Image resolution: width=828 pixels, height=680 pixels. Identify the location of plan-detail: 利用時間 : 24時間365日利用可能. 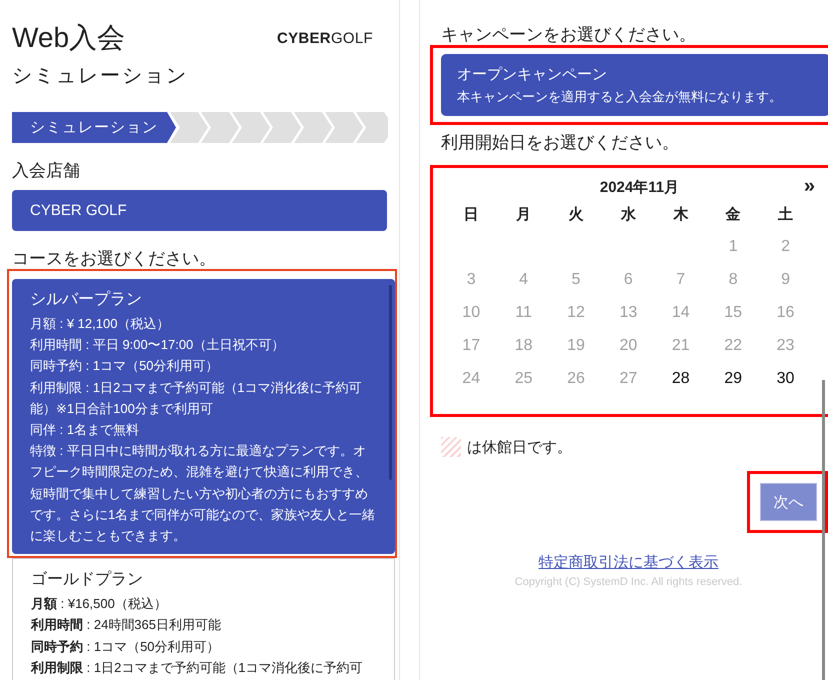
(126, 625).